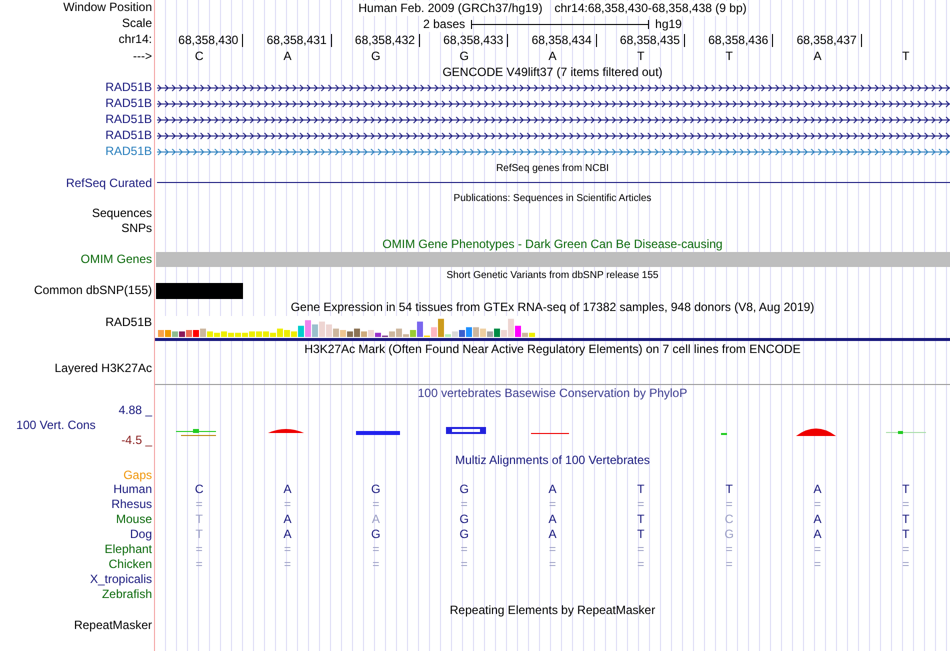 The height and width of the screenshot is (651, 950). Describe the element at coordinates (553, 610) in the screenshot. I see `track-title: Repeating Elements by RepeatMasker` at that location.